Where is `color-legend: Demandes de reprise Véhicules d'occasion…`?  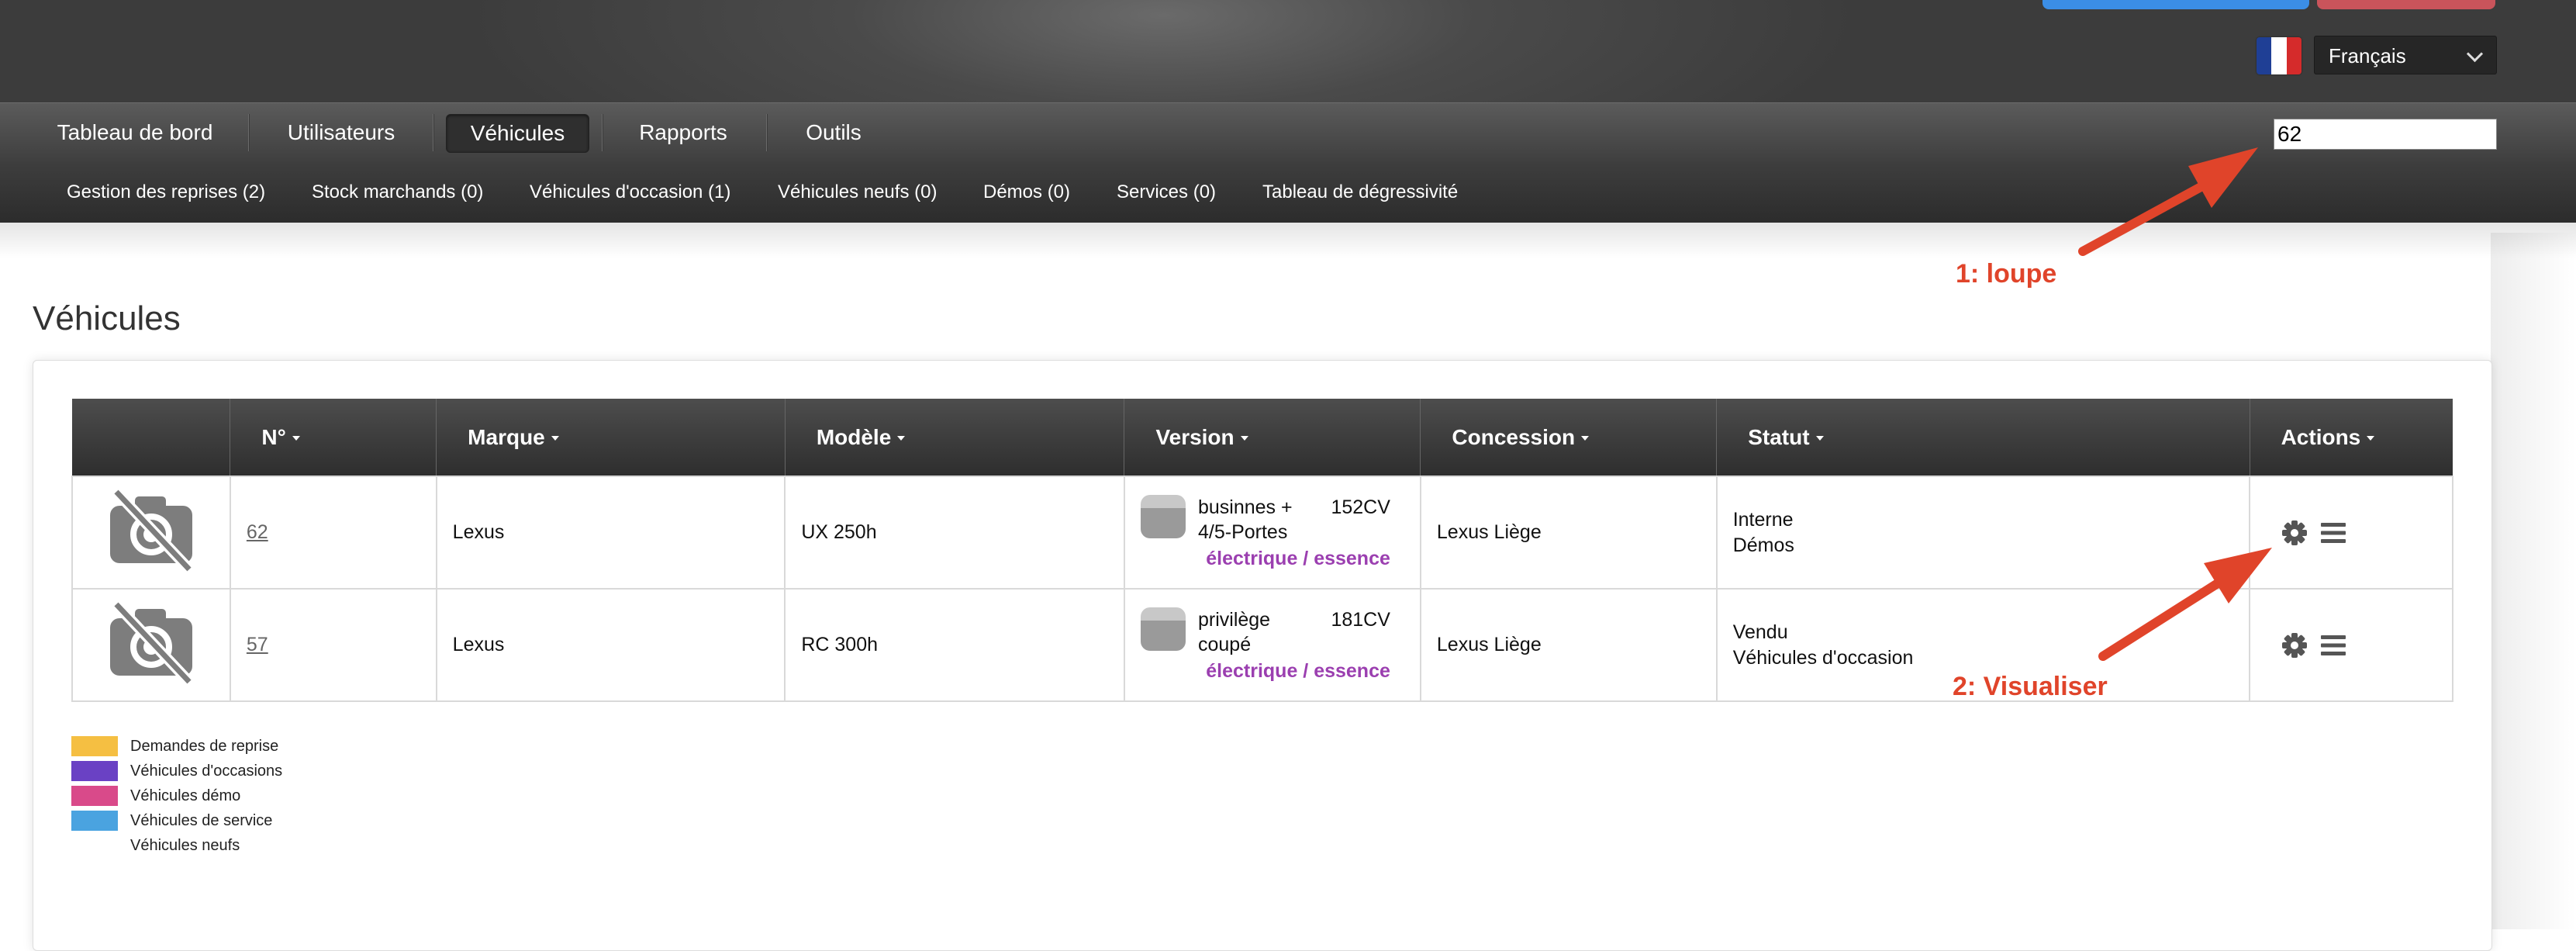 color-legend: Demandes de reprise Véhicules d'occasion… is located at coordinates (176, 796).